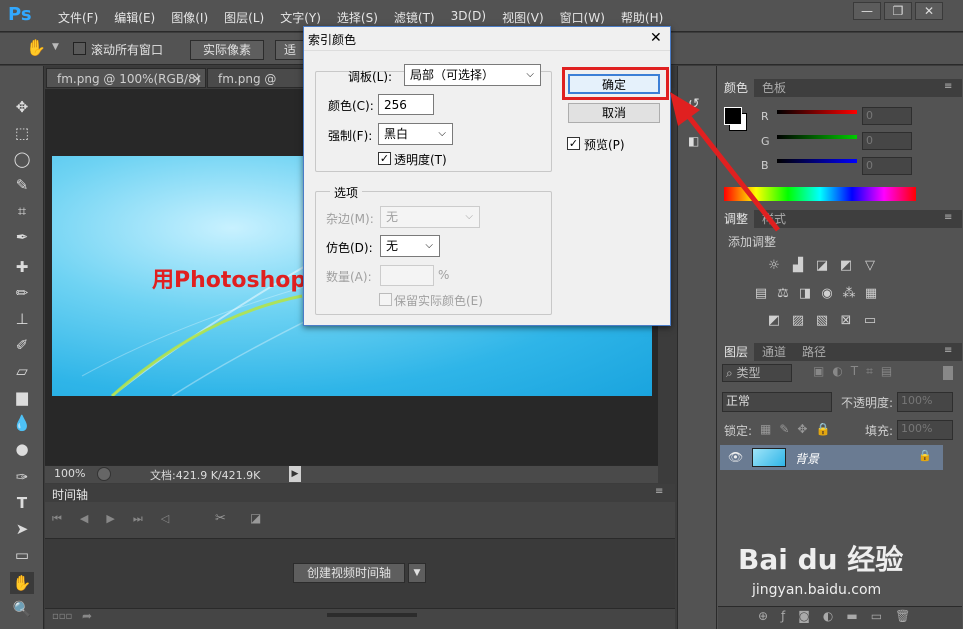 The image size is (963, 629). What do you see at coordinates (814, 352) in the screenshot?
I see `tab-paths: 路径` at bounding box center [814, 352].